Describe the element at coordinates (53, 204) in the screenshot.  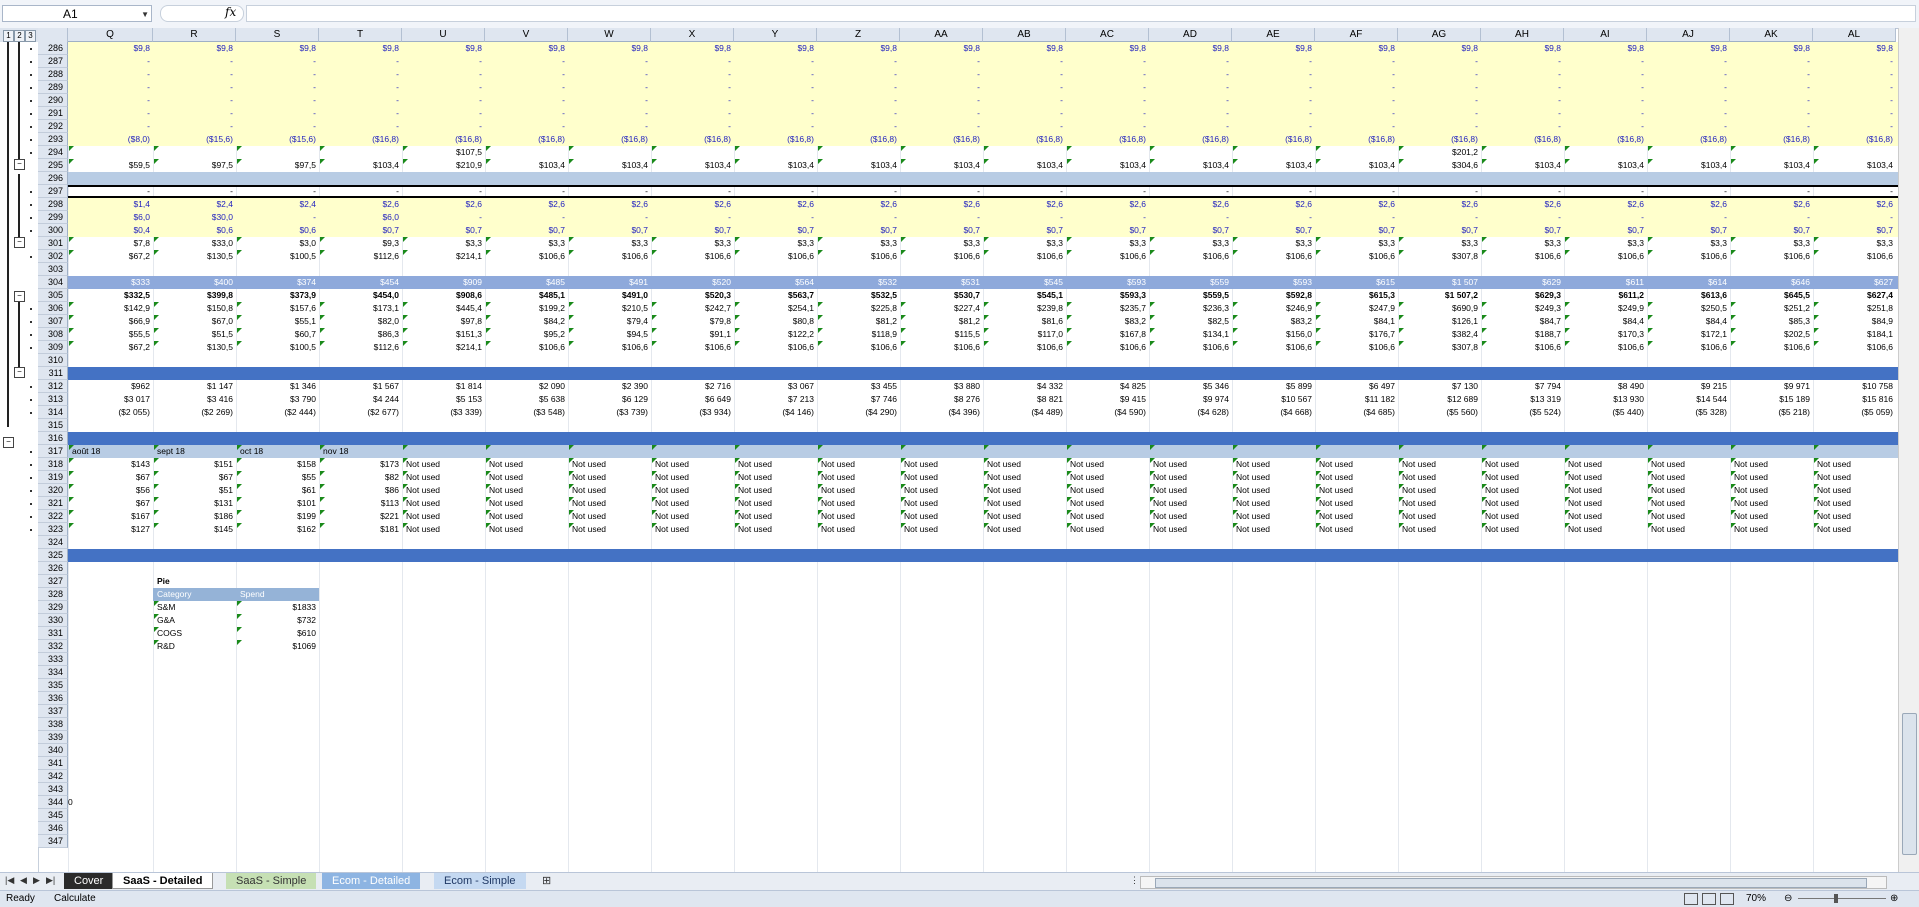
I see `row-header: 298` at that location.